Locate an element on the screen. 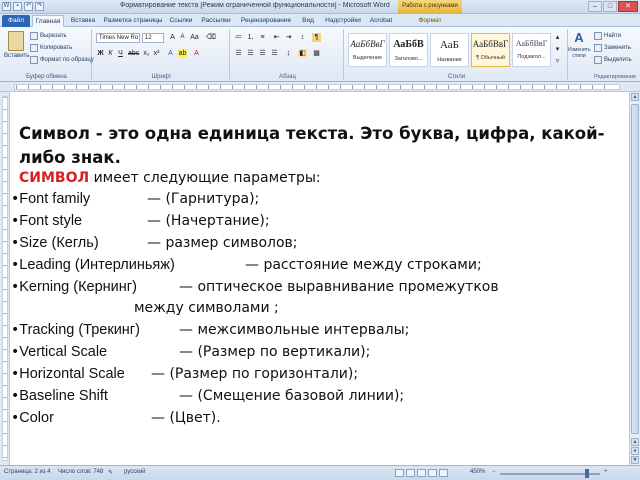  tab-page-layout: Разметка страницы is located at coordinates (133, 21).